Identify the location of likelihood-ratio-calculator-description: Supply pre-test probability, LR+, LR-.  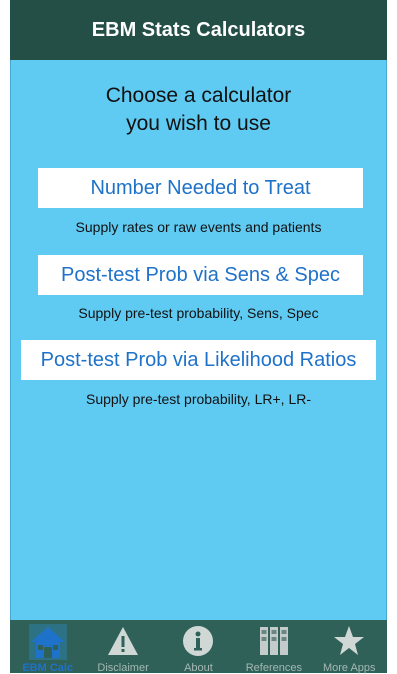
(198, 399).